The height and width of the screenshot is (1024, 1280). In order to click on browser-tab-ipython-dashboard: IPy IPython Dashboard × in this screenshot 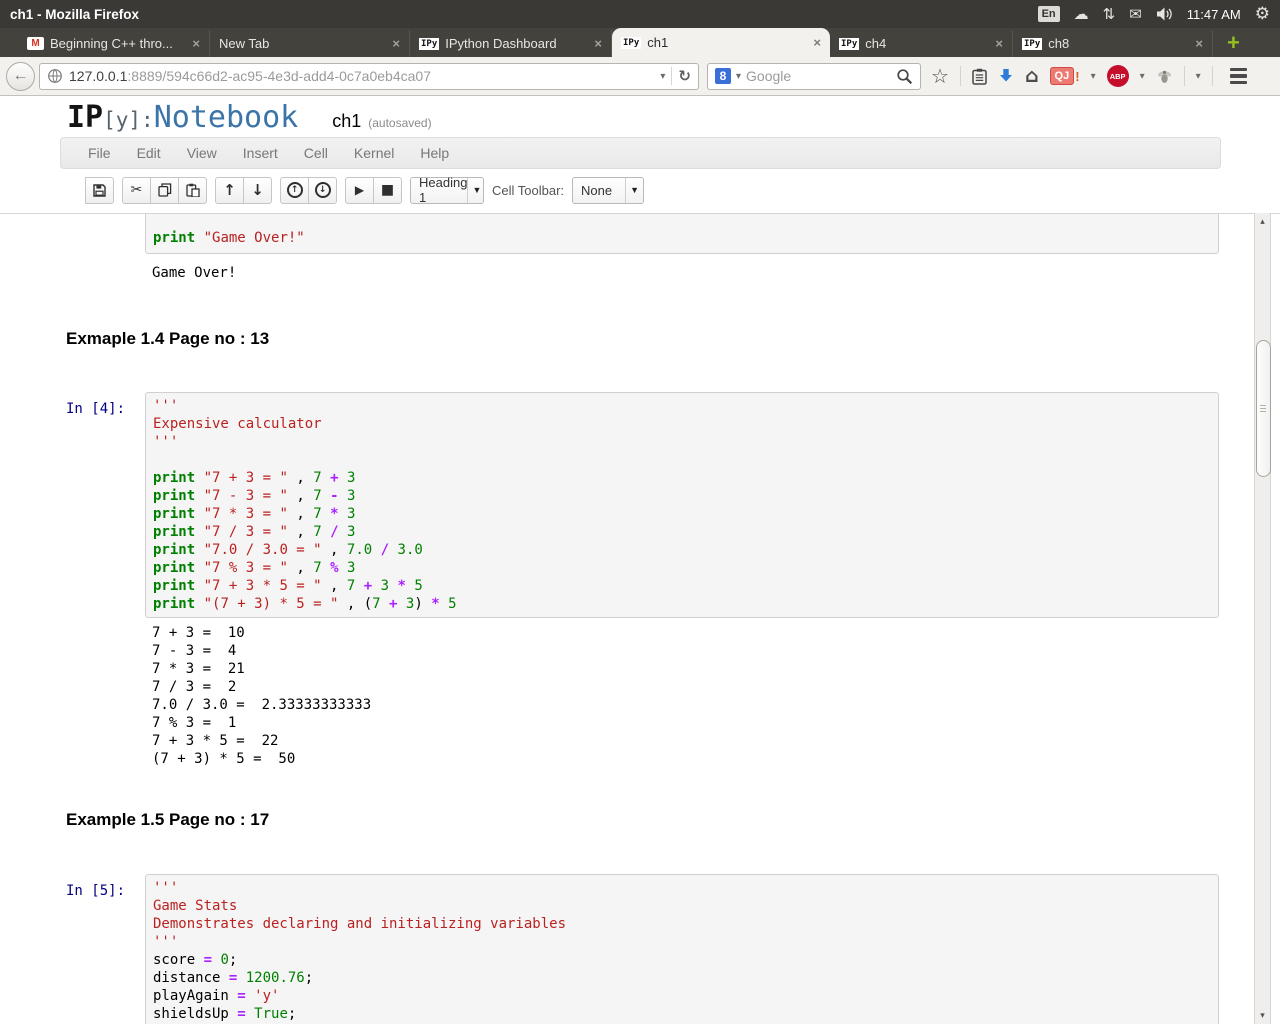, I will do `click(511, 43)`.